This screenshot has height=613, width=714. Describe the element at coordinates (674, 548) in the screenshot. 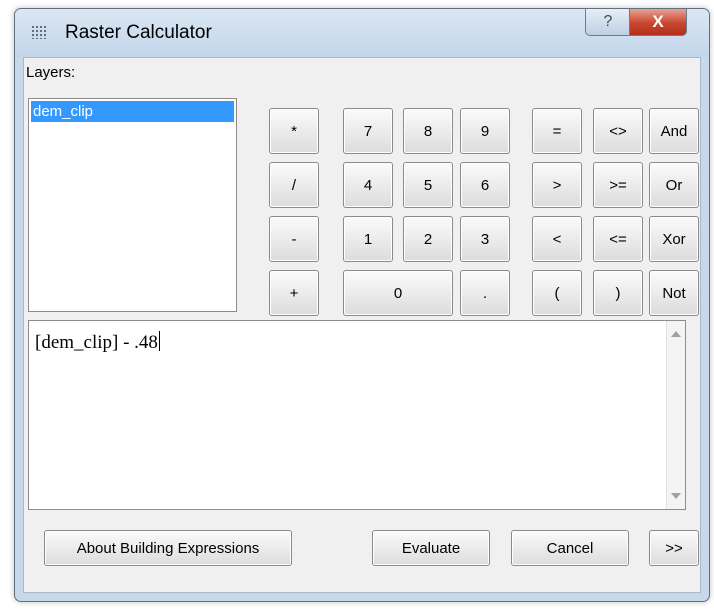

I see `more-options-button: >>` at that location.